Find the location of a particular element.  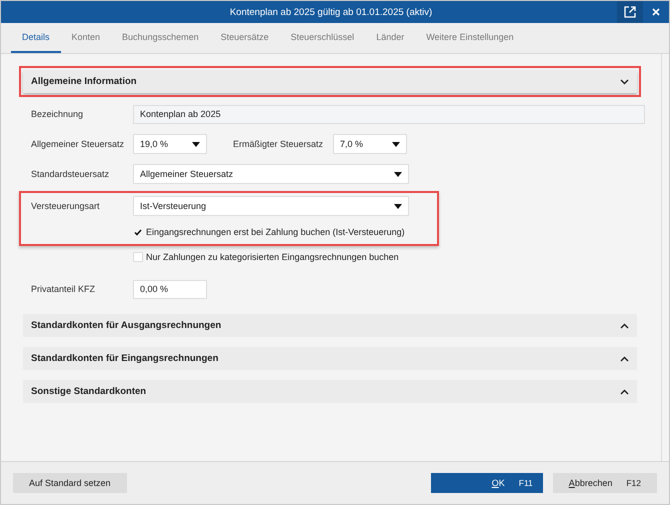

checkmark-icon is located at coordinates (138, 232).